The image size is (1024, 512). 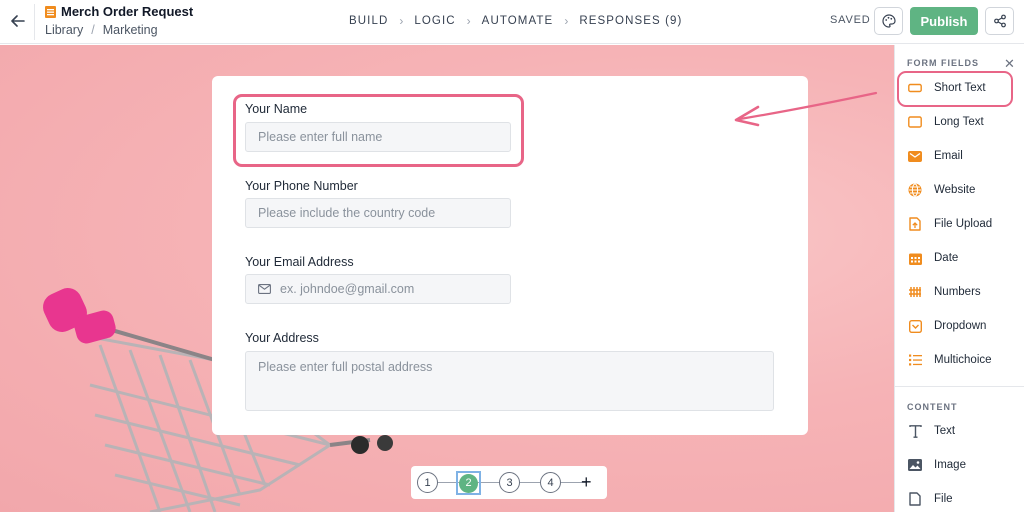 I want to click on share-button, so click(x=999, y=21).